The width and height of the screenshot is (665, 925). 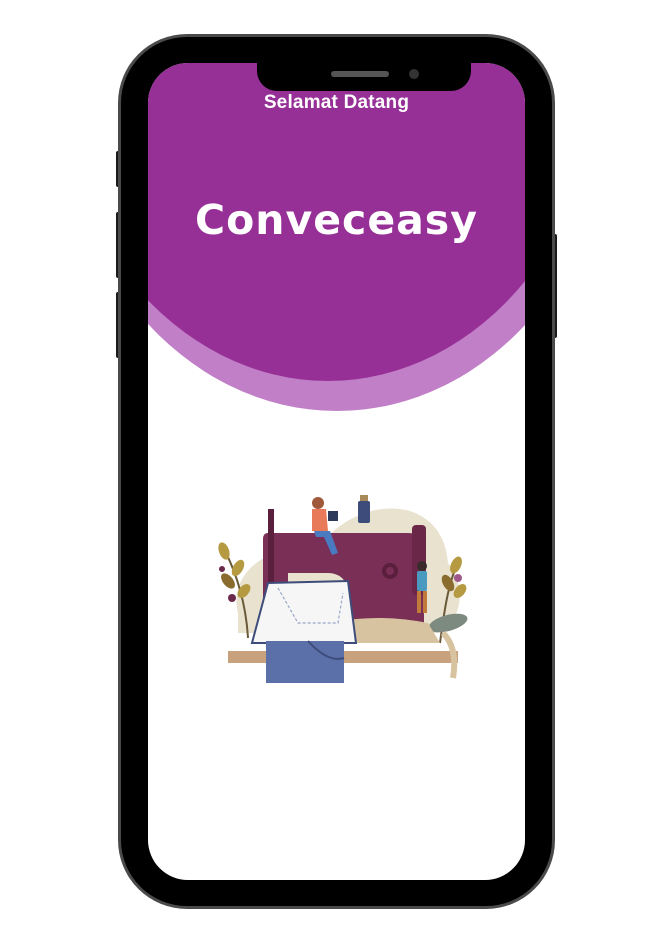 I want to click on app-brand-title: Conveceasy, so click(x=336, y=220).